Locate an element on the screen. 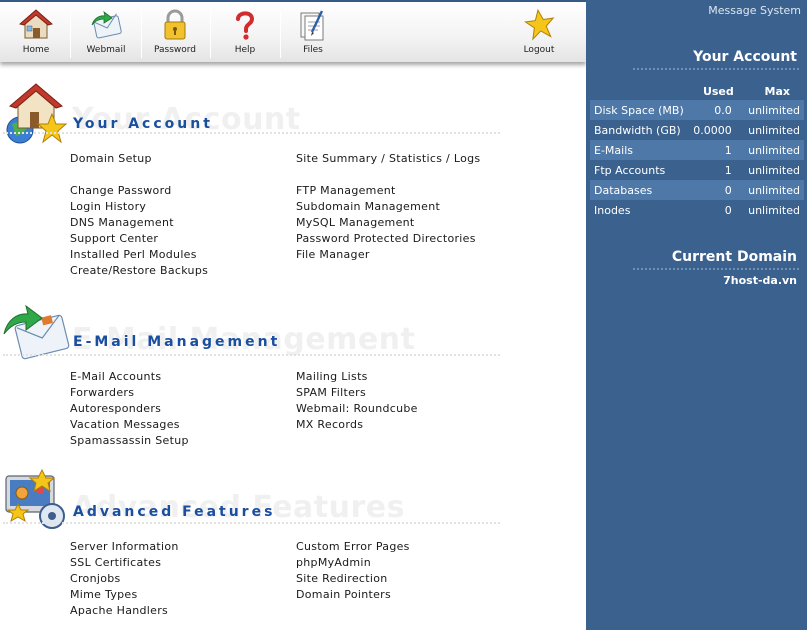 Image resolution: width=807 pixels, height=630 pixels. home-button: Home is located at coordinates (36, 33).